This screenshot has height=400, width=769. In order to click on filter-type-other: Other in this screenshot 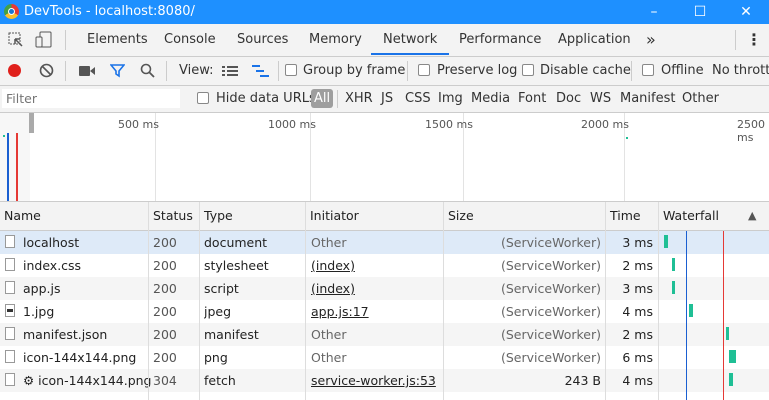, I will do `click(700, 98)`.